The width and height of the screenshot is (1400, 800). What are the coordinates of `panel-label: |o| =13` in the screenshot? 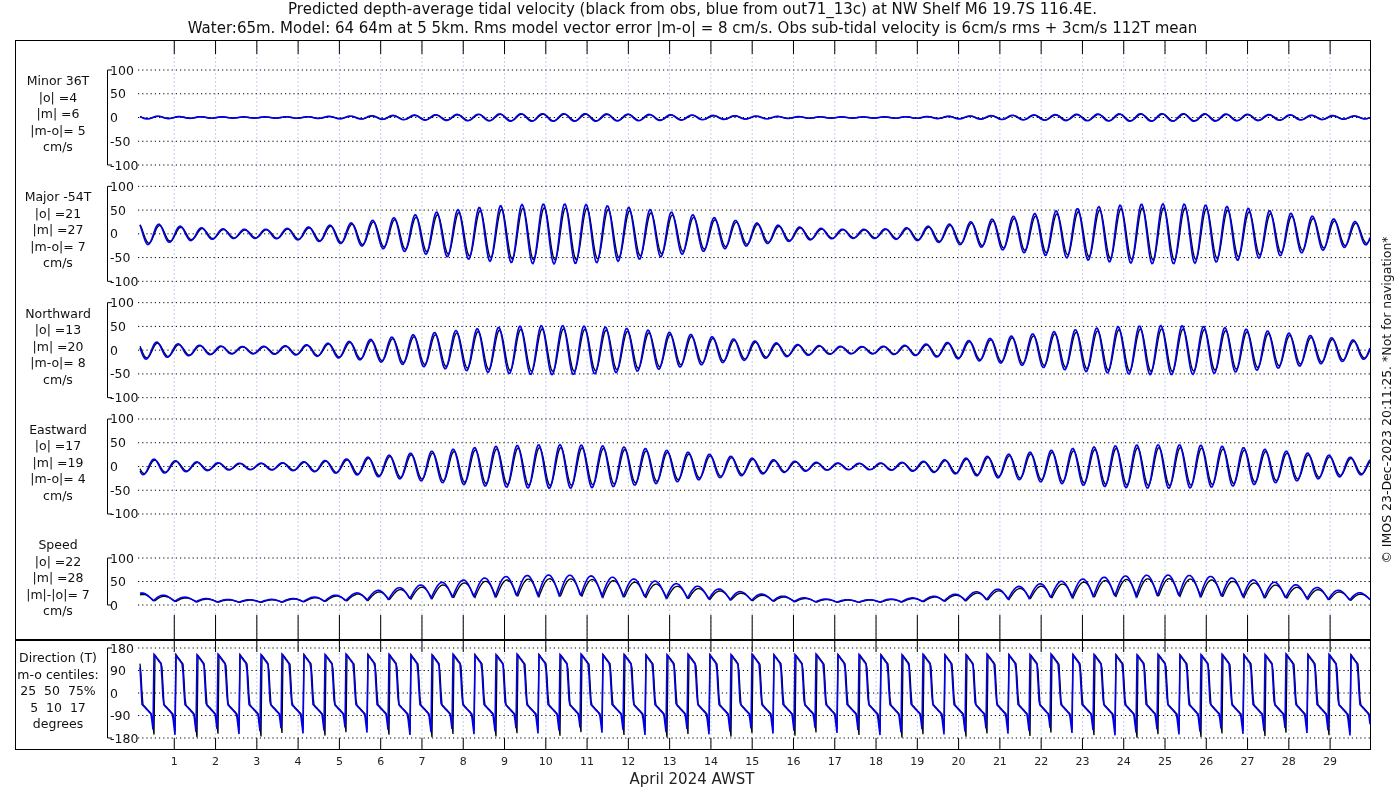 It's located at (58, 330).